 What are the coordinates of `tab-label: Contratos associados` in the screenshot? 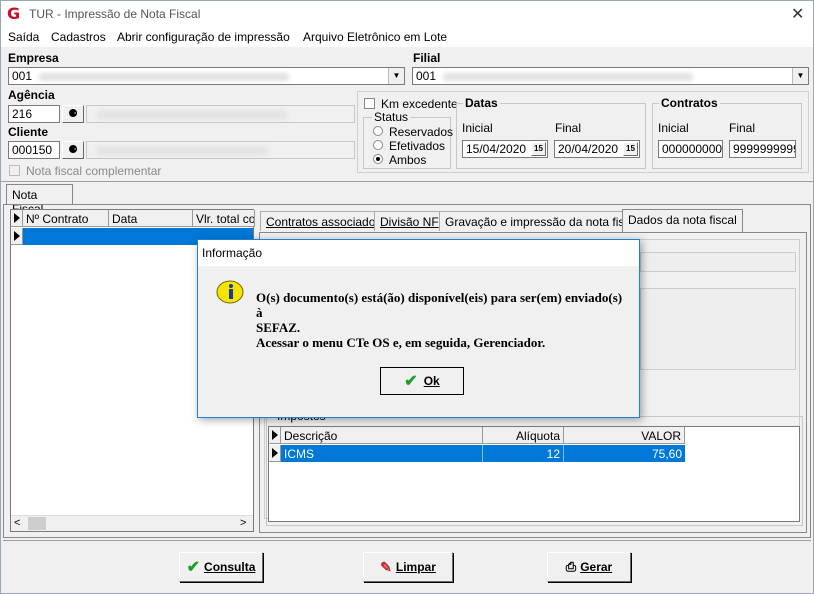 It's located at (324, 222).